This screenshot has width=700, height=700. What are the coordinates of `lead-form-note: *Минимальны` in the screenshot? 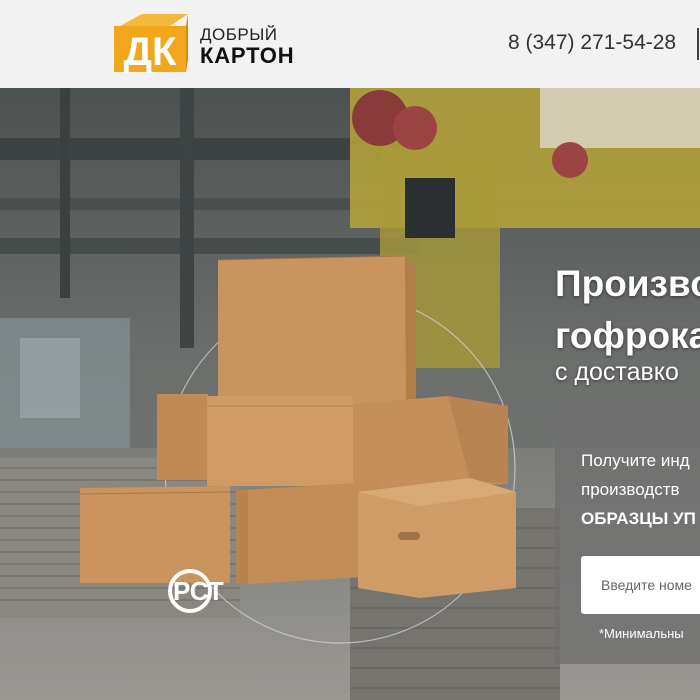 It's located at (641, 633).